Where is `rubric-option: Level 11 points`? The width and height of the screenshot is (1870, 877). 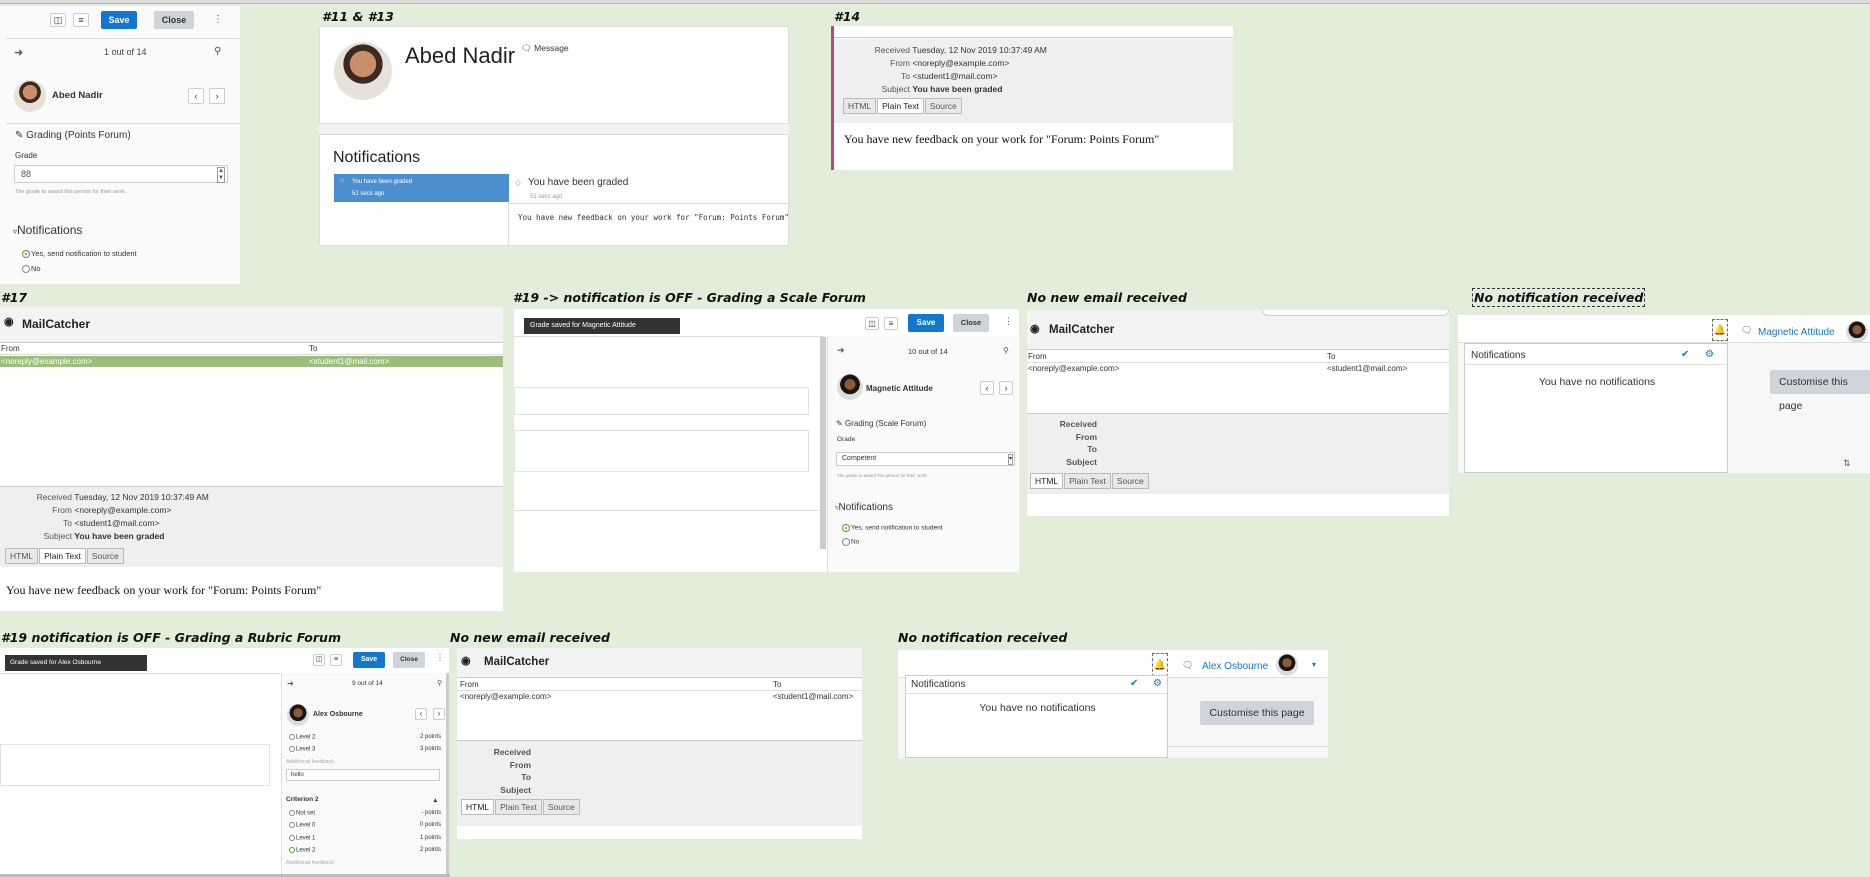
rubric-option: Level 11 points is located at coordinates (365, 838).